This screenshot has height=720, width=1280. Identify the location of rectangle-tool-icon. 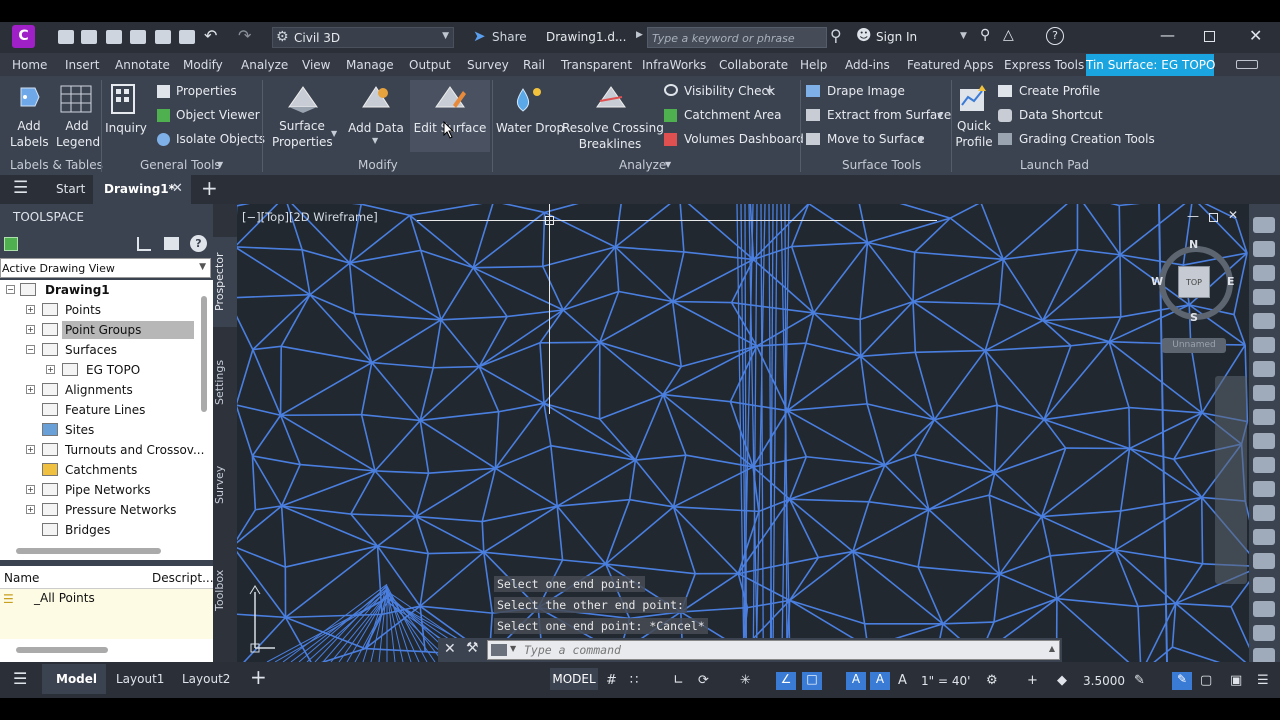
(1264, 321).